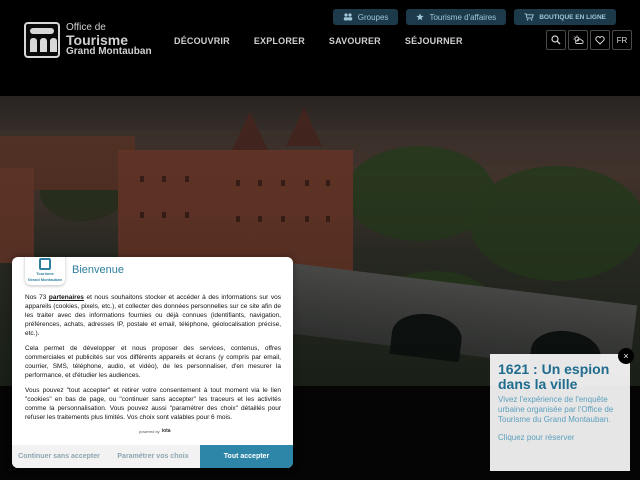  I want to click on close-icon: ×, so click(626, 356).